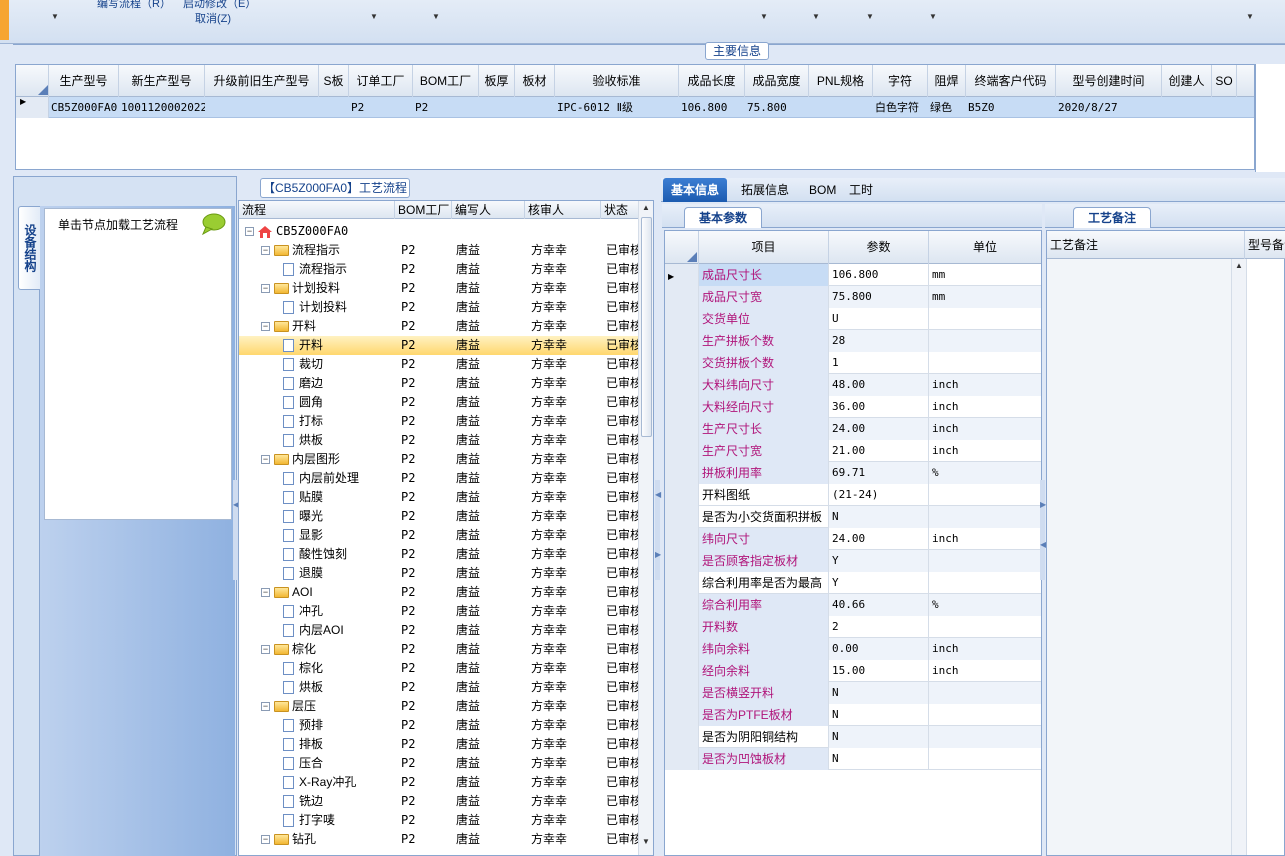 Image resolution: width=1285 pixels, height=856 pixels. What do you see at coordinates (84, 107) in the screenshot?
I see `table-cell: CB5Z000FA0` at bounding box center [84, 107].